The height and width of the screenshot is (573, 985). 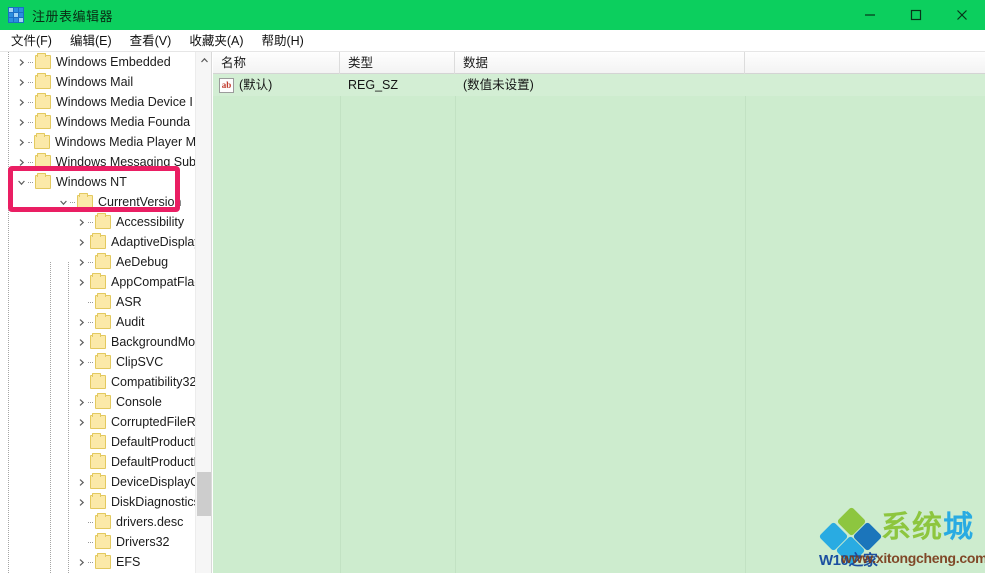 I want to click on tree-node-aedebug: AeDebug, so click(x=98, y=262).